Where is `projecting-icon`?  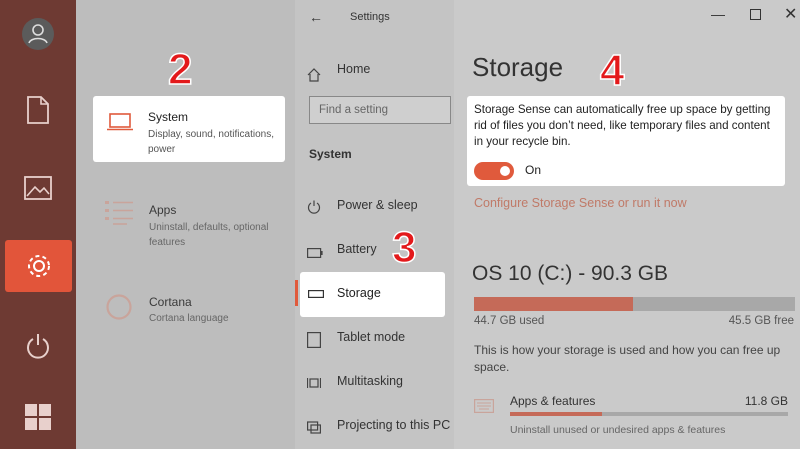
projecting-icon is located at coordinates (314, 427).